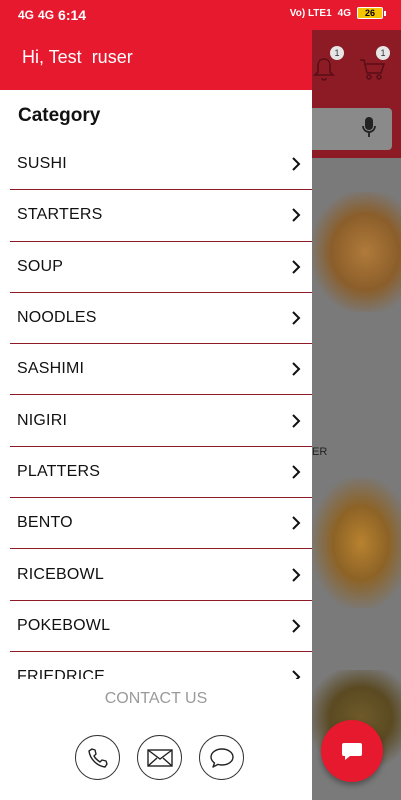  I want to click on phone-icon, so click(97, 757).